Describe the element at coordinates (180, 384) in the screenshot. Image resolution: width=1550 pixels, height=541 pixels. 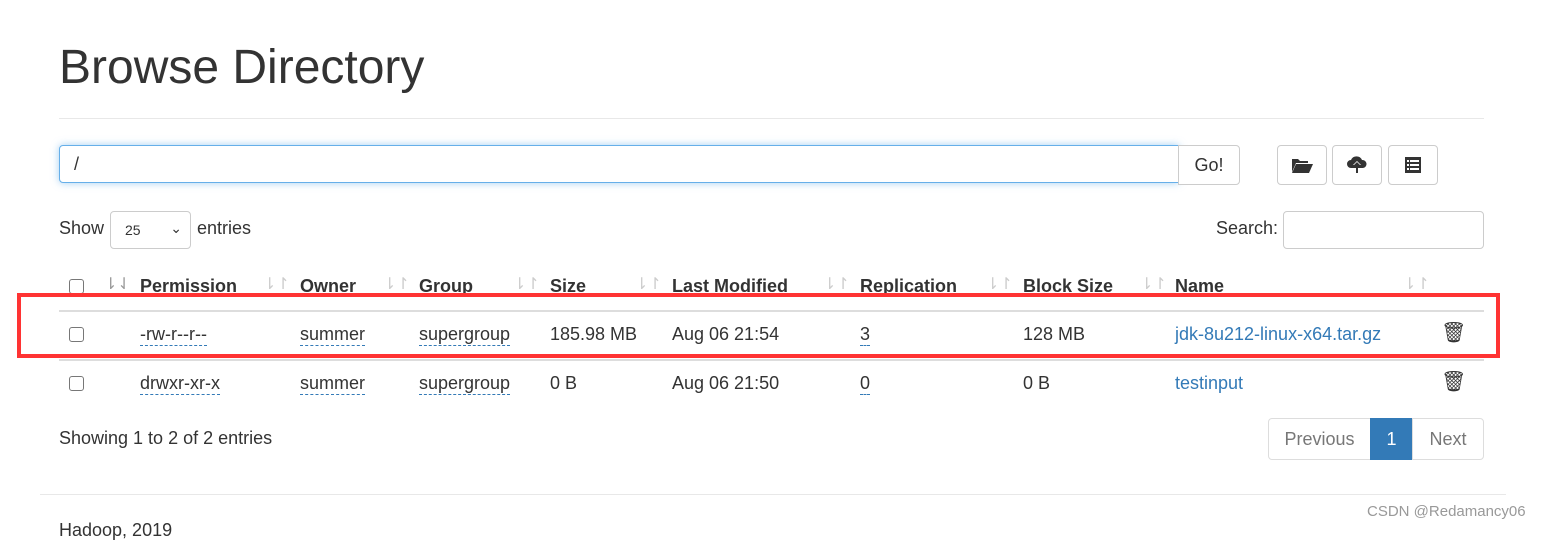
I see `permission-cell: drwxr-xr-x` at that location.